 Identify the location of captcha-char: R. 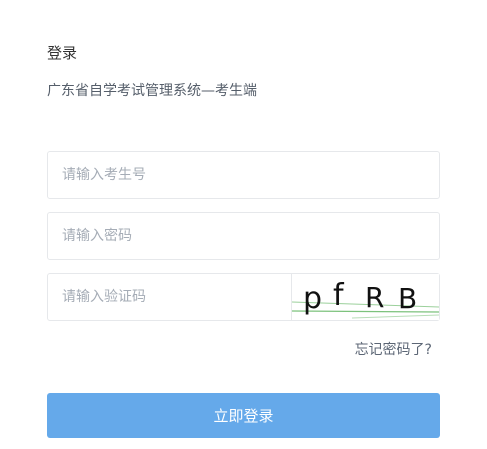
(374, 297).